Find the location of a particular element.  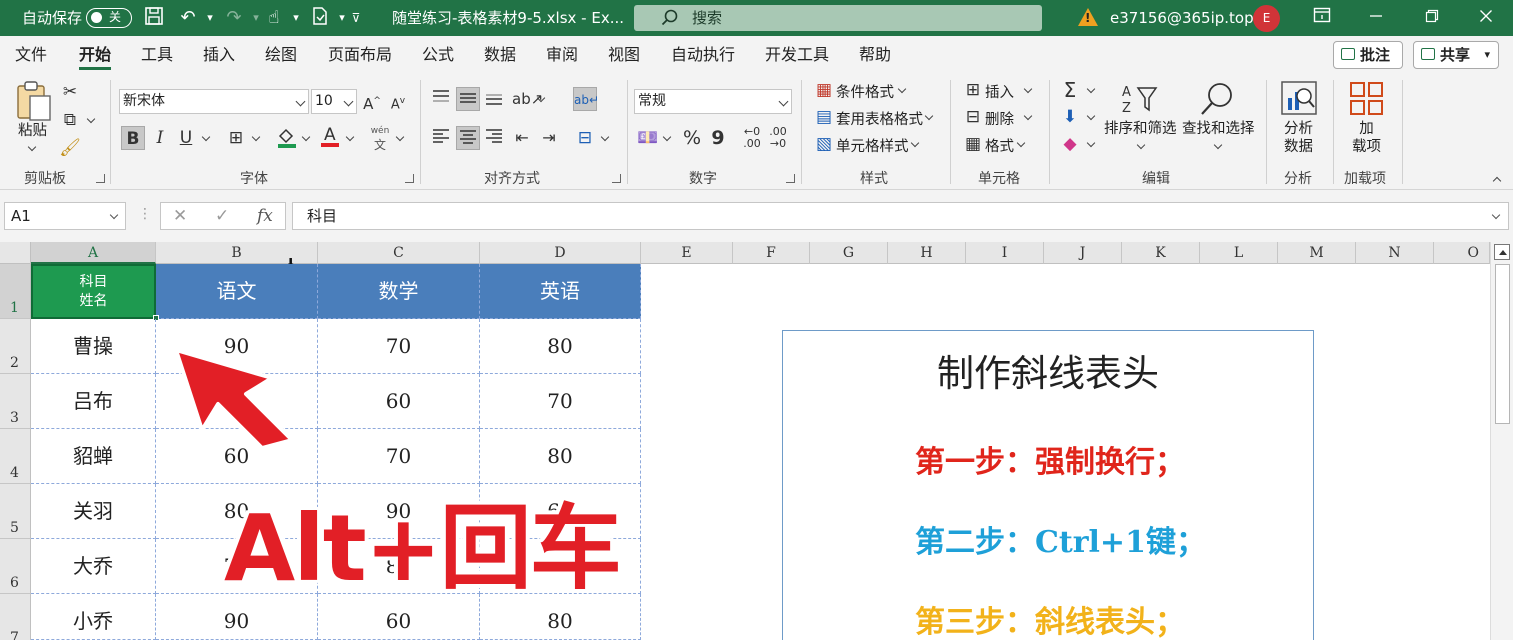

scroll-up-icon is located at coordinates (1502, 252).